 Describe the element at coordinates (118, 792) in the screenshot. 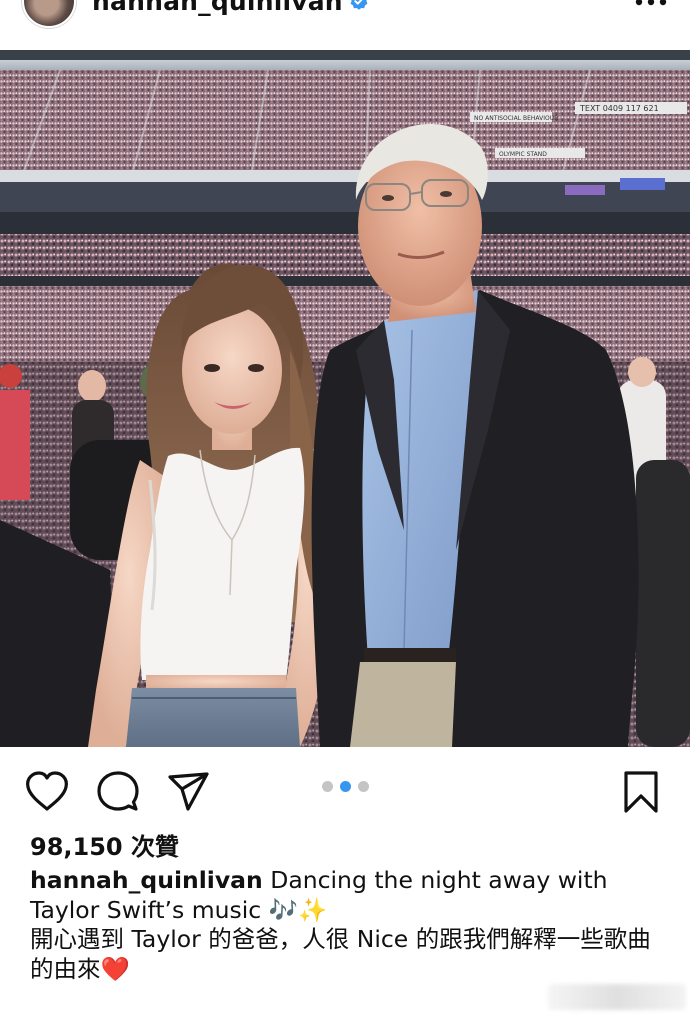

I see `comment-icon` at that location.